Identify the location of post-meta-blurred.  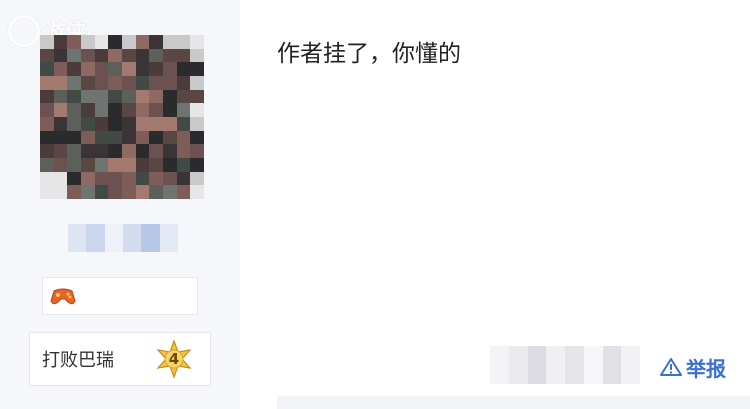
(565, 365).